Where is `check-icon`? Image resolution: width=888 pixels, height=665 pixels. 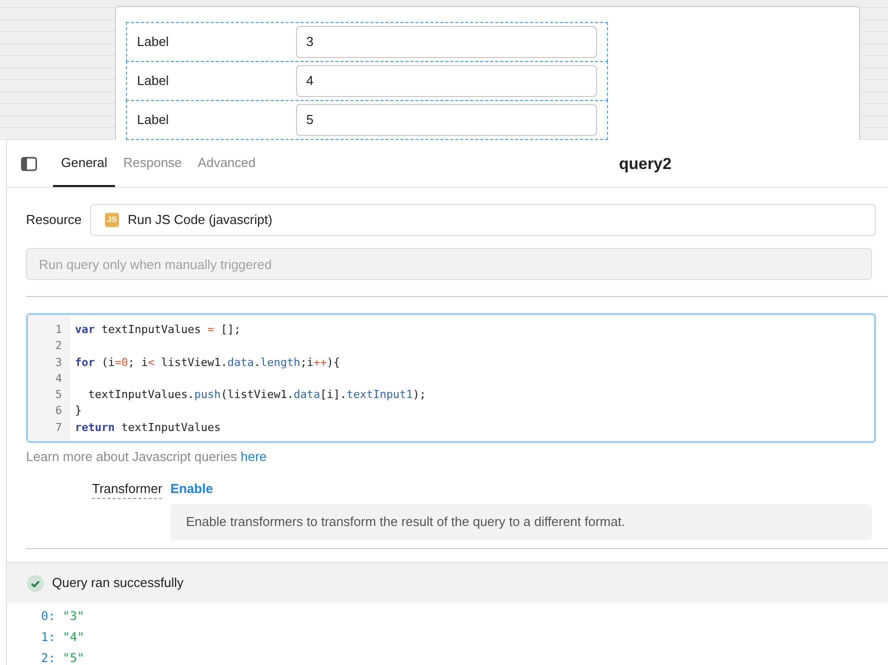 check-icon is located at coordinates (35, 583).